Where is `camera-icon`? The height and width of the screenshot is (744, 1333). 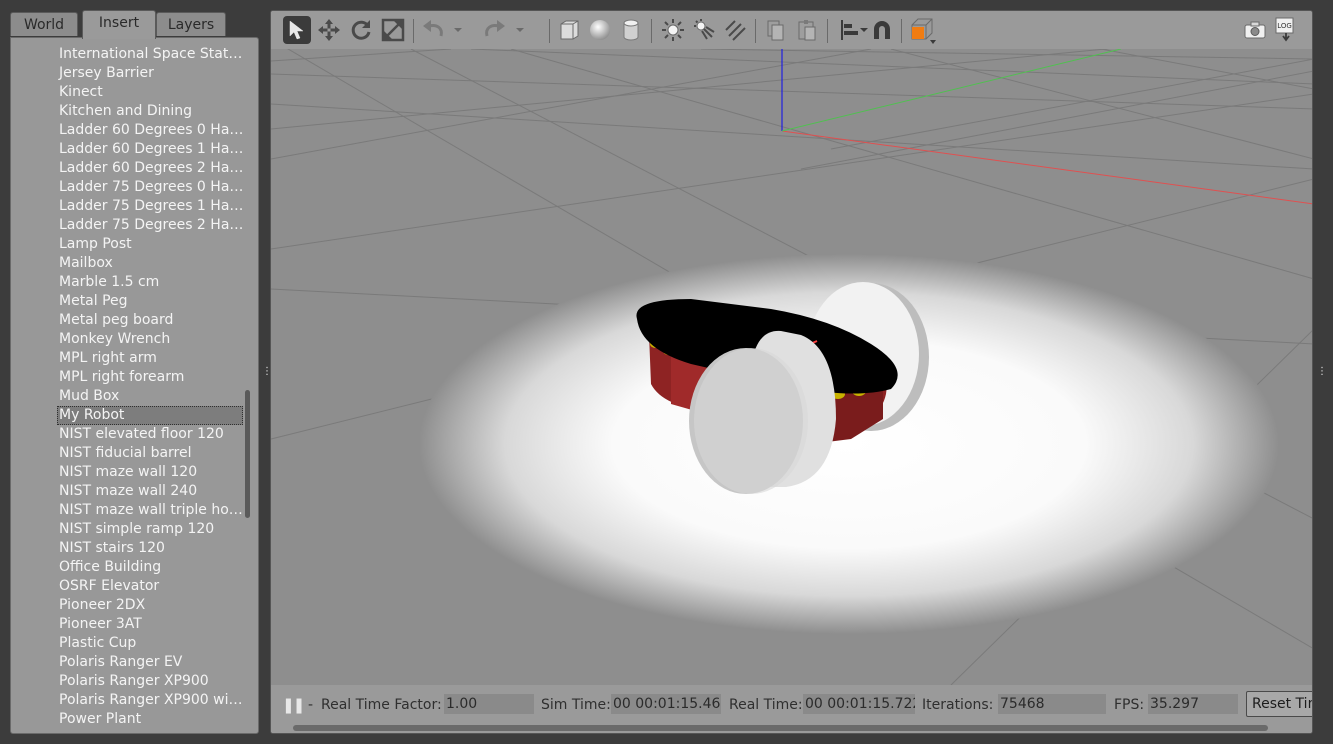
camera-icon is located at coordinates (1255, 30).